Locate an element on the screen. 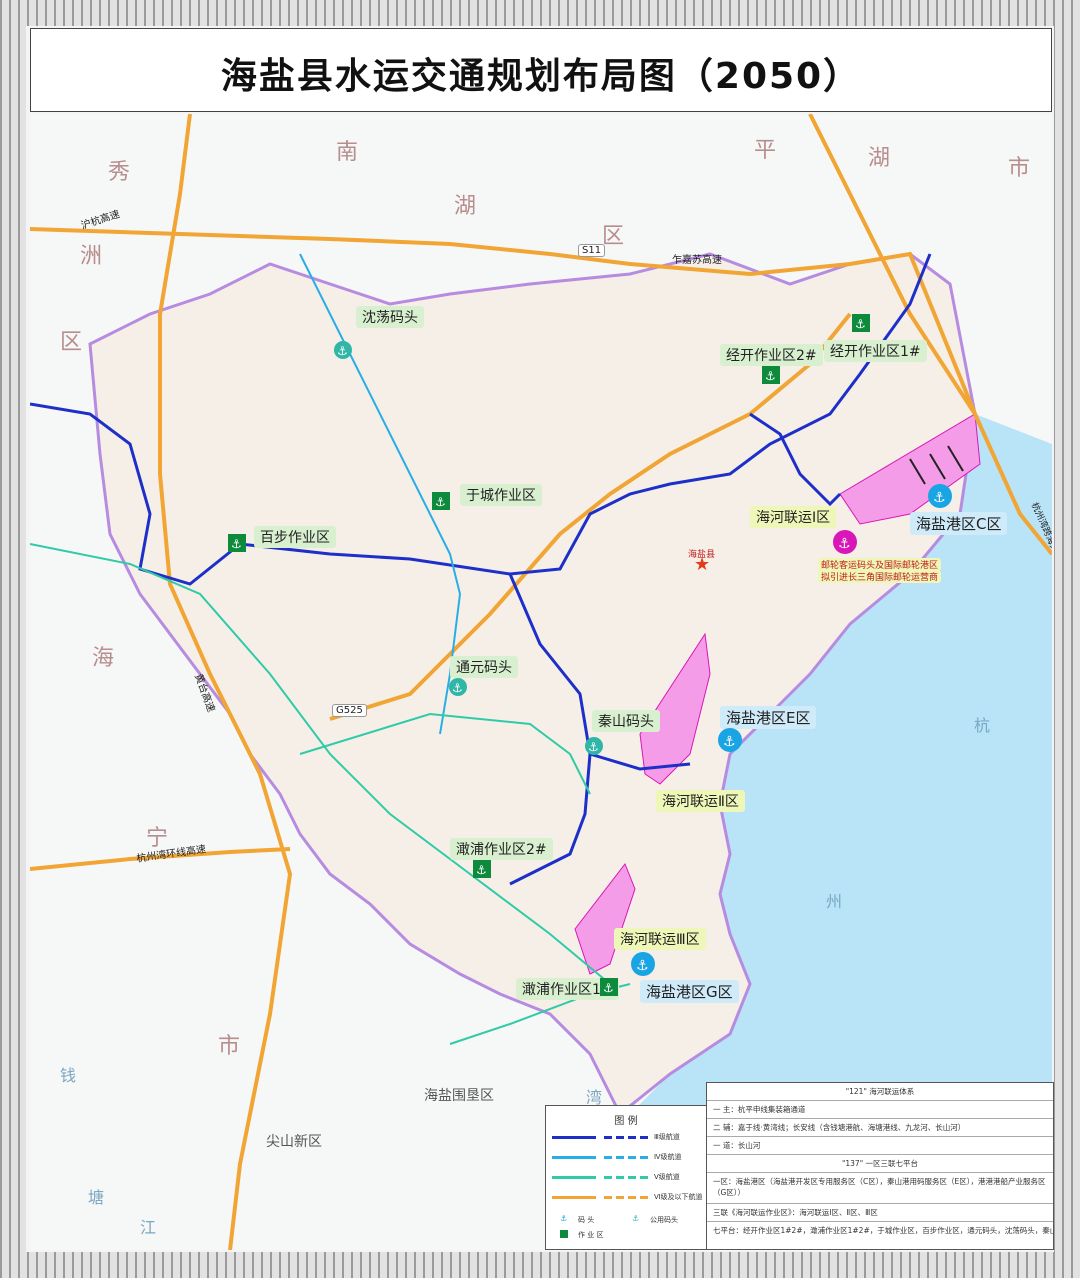 The height and width of the screenshot is (1278, 1080). info-row: 一 道：长山河 is located at coordinates (880, 1146).